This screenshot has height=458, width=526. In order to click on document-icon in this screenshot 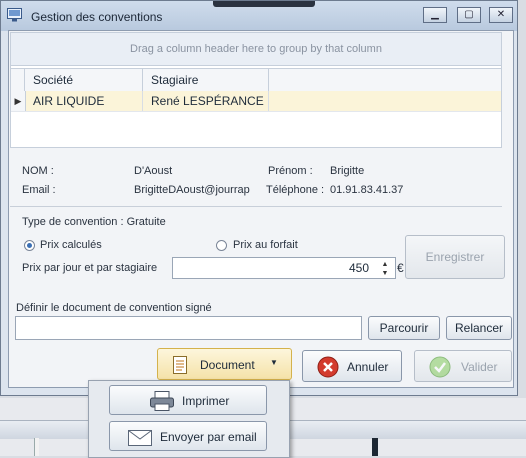, I will do `click(180, 365)`.